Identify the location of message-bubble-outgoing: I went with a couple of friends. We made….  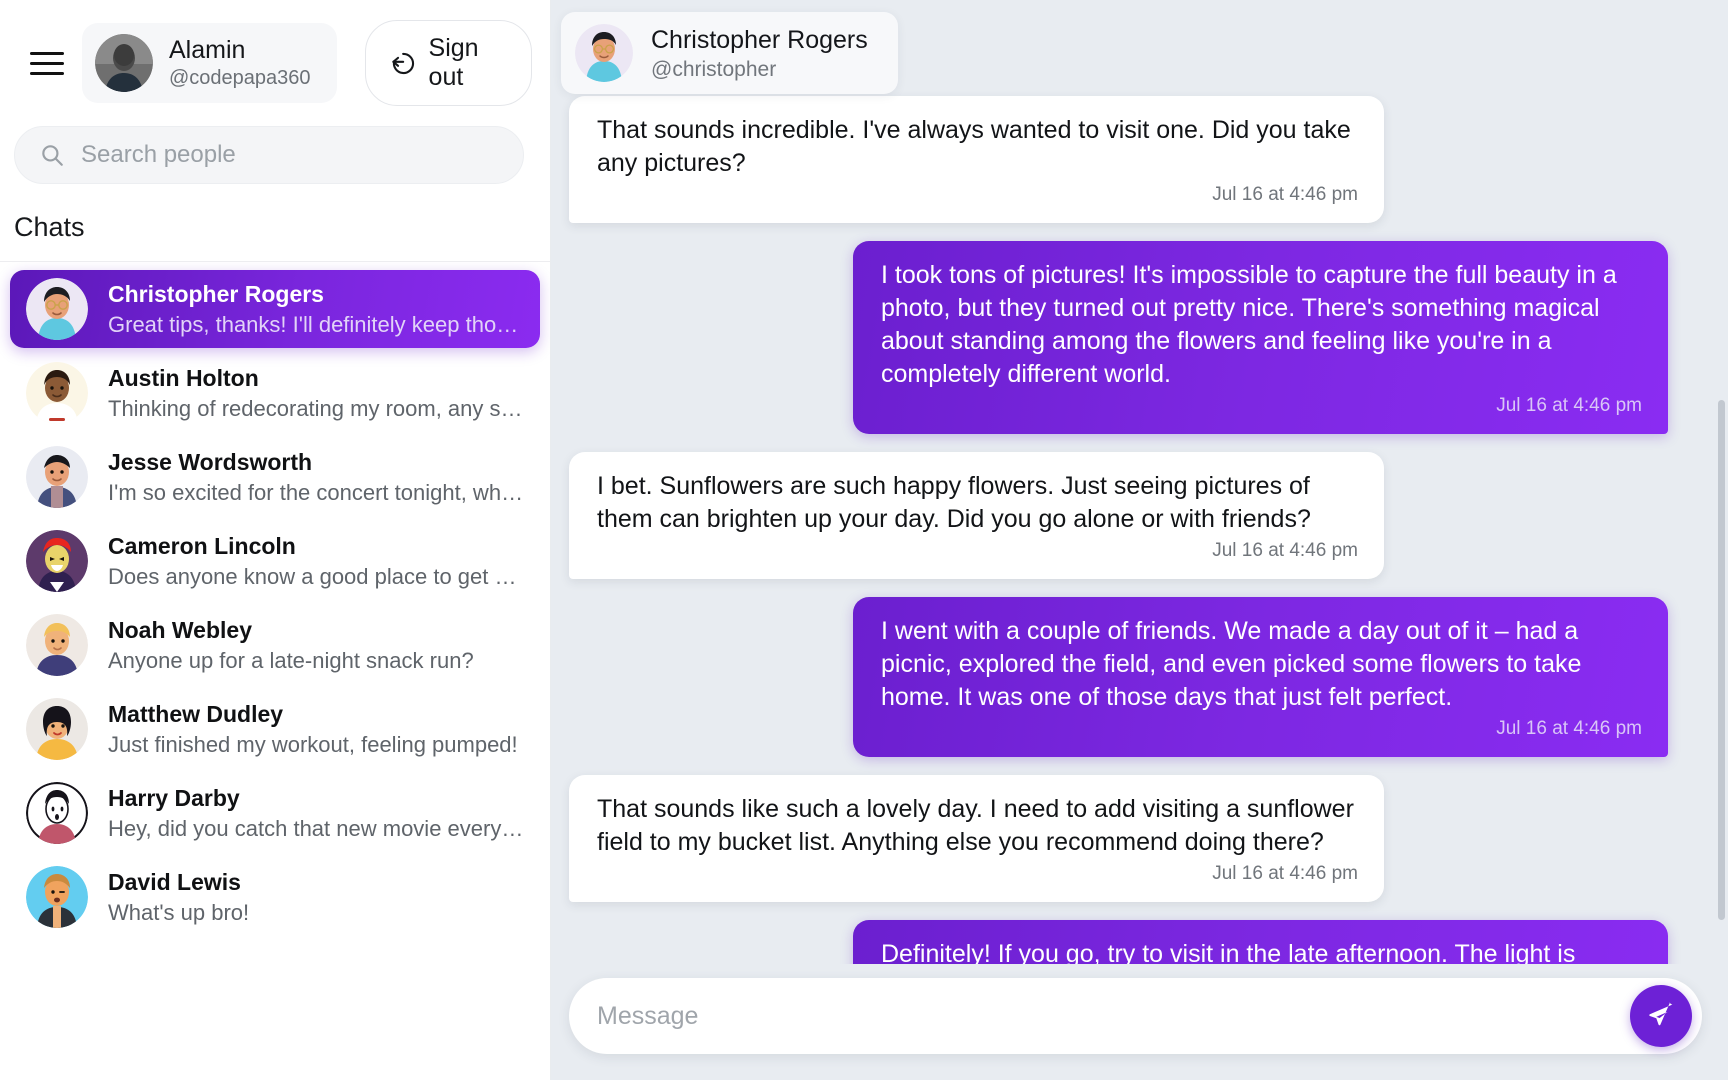
(1260, 677).